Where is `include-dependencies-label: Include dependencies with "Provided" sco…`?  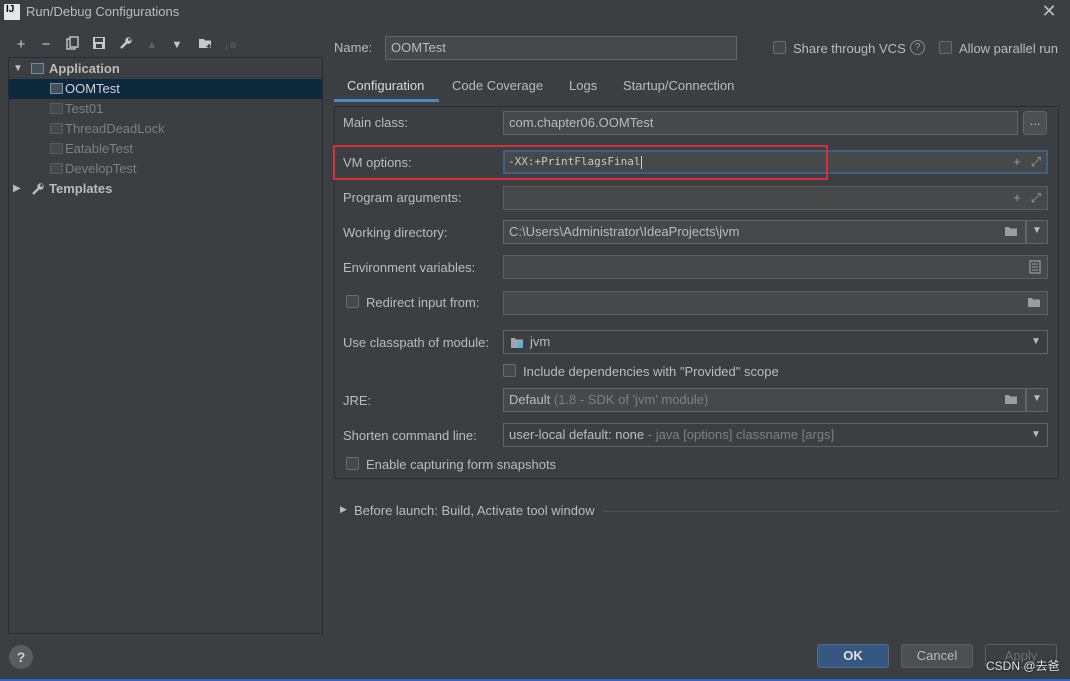
include-dependencies-label: Include dependencies with "Provided" sco… is located at coordinates (651, 371).